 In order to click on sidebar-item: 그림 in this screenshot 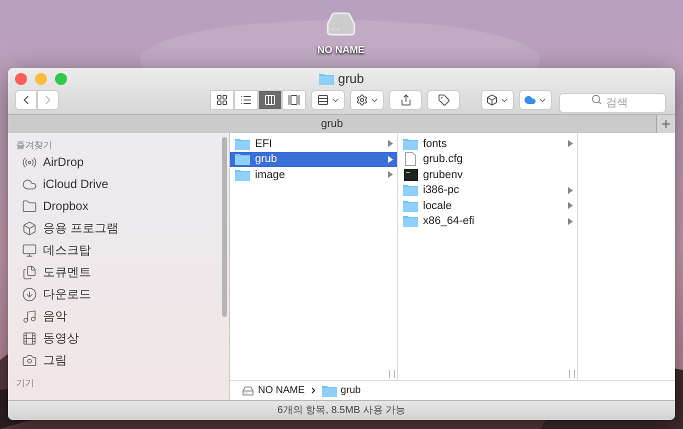, I will do `click(118, 360)`.